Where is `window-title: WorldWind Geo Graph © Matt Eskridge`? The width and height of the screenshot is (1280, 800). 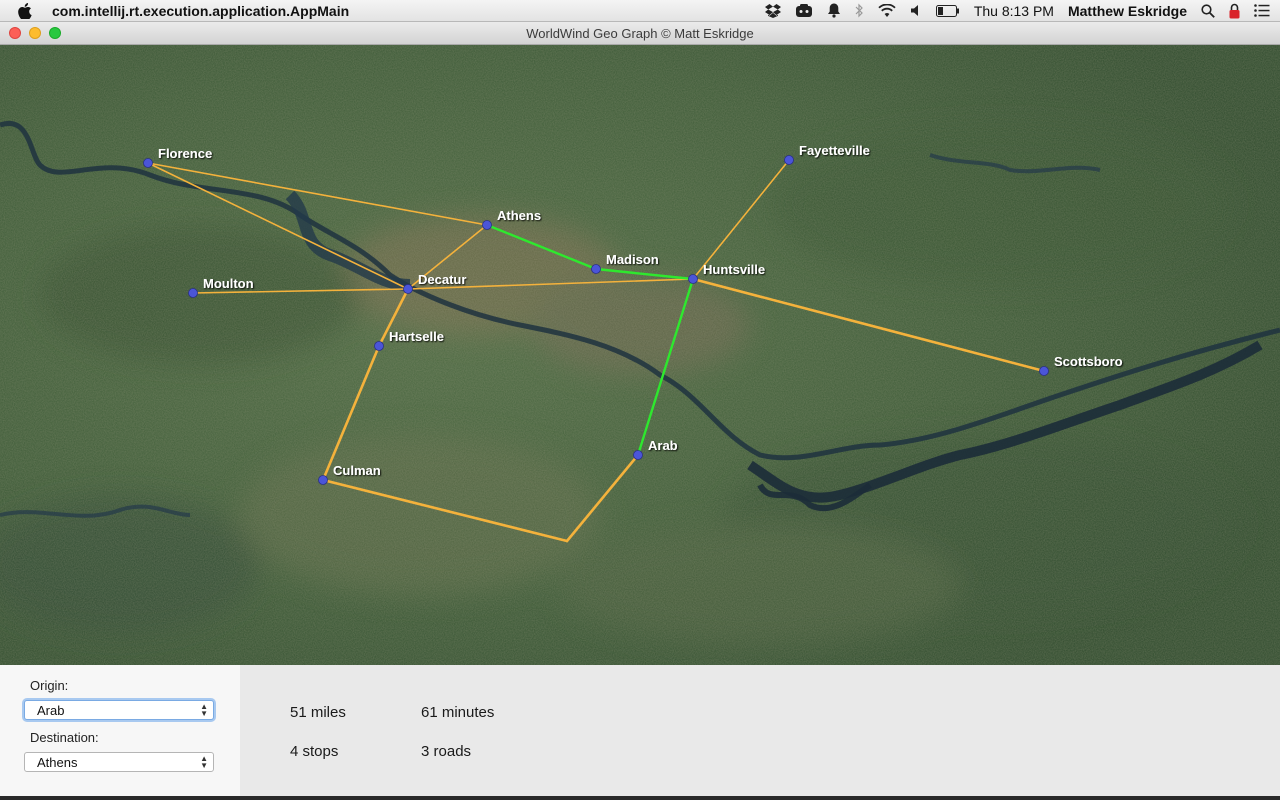 window-title: WorldWind Geo Graph © Matt Eskridge is located at coordinates (640, 33).